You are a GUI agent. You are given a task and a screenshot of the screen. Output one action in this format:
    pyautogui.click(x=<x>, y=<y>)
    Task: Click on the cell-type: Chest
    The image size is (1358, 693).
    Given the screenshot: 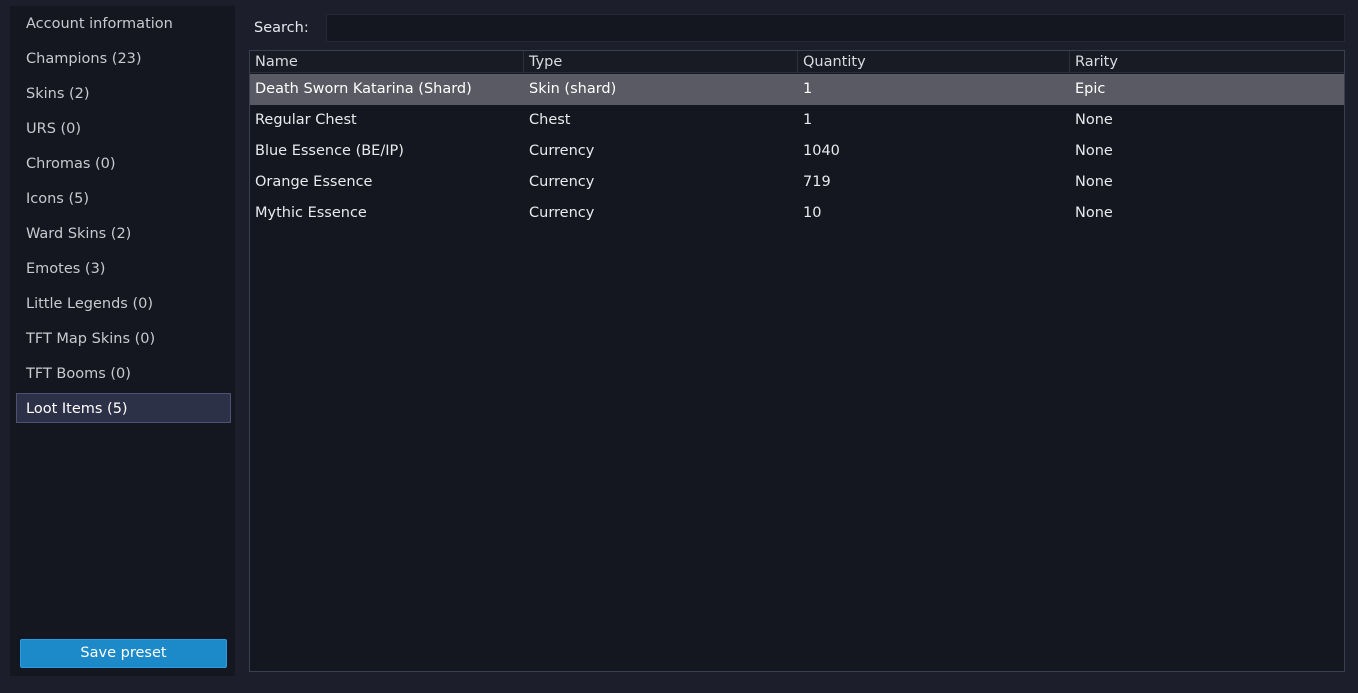 What is the action you would take?
    pyautogui.click(x=550, y=120)
    